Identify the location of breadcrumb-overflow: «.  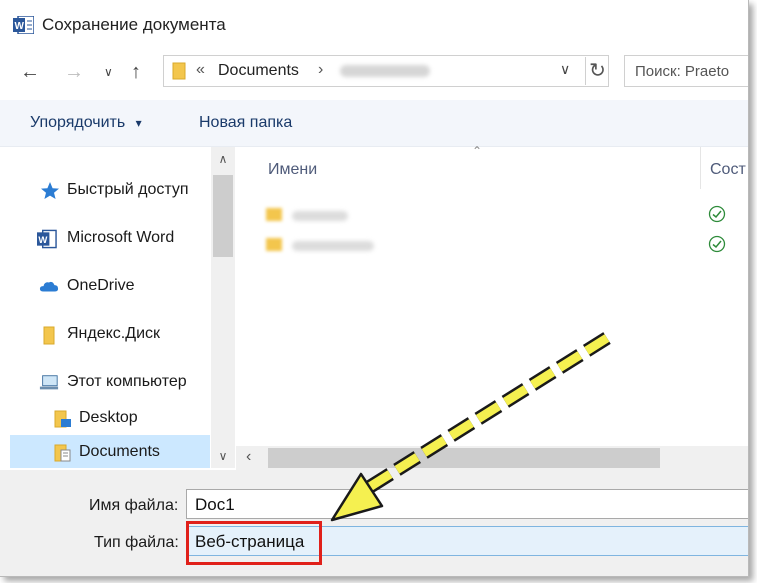
(200, 70).